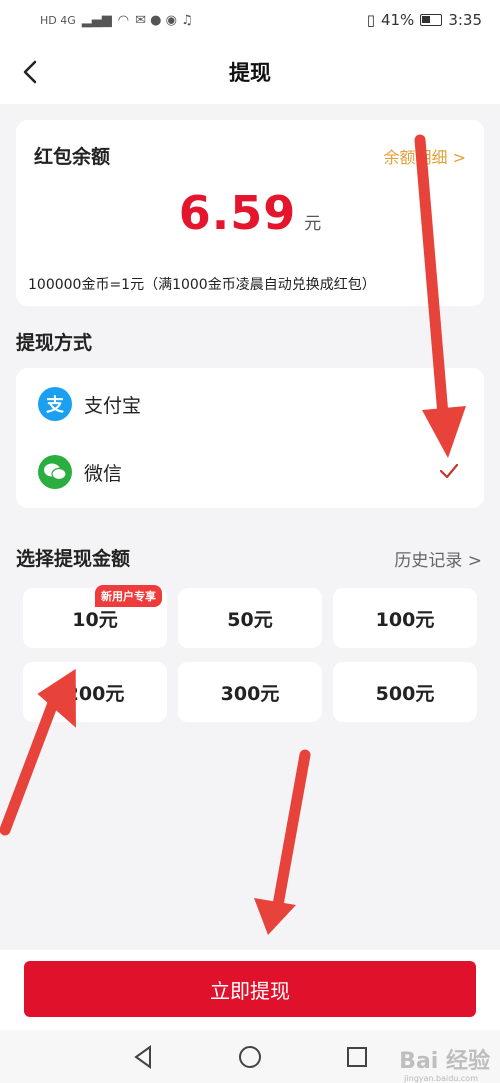 The image size is (500, 1083). I want to click on wifi-icon: ◠, so click(123, 20).